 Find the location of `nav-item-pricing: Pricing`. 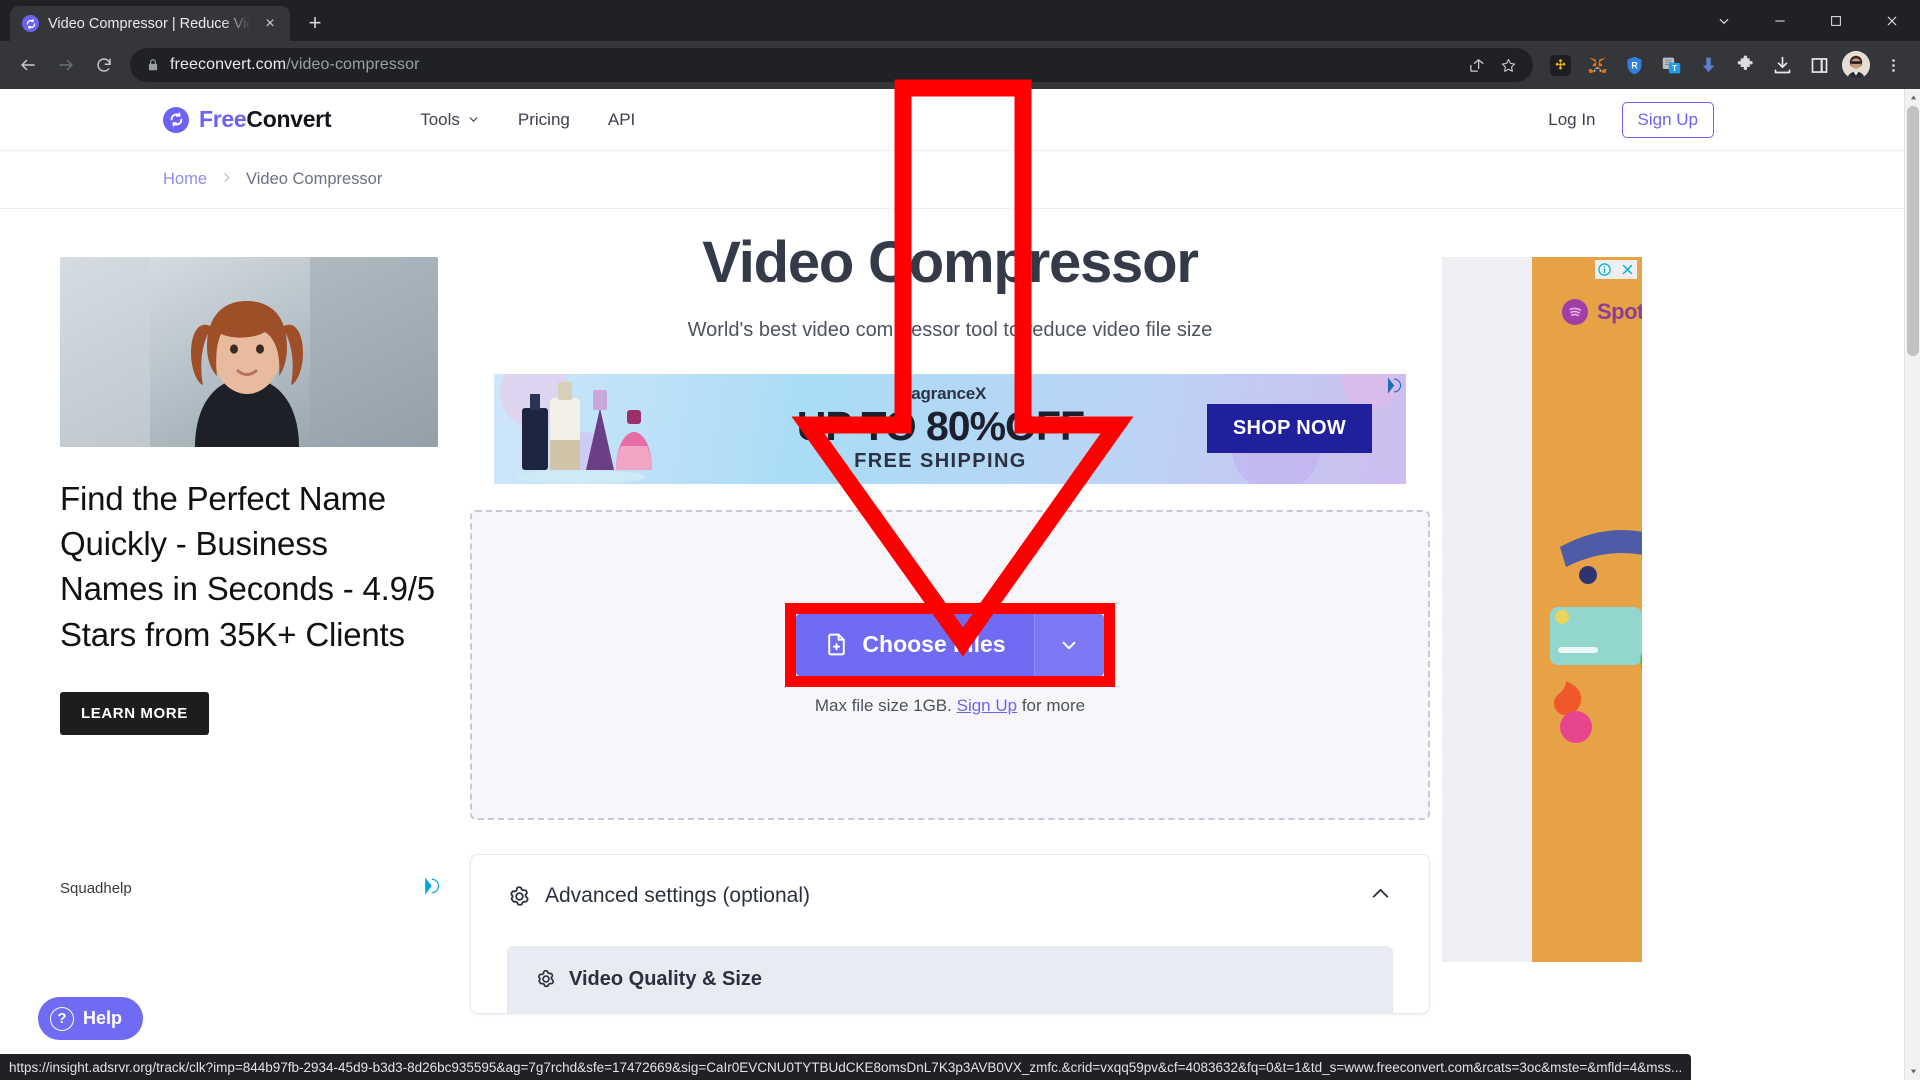

nav-item-pricing: Pricing is located at coordinates (544, 120).